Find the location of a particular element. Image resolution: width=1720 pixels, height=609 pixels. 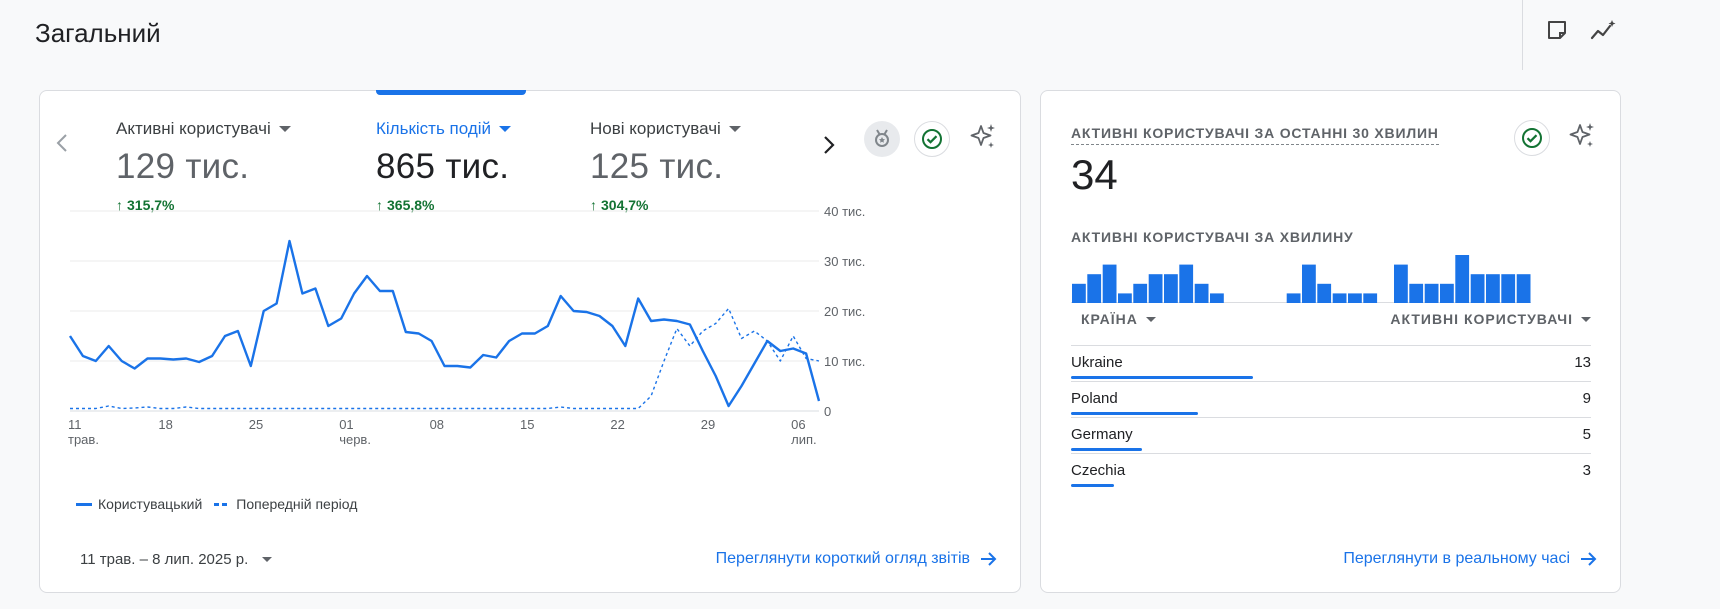

sparkle-insights-icon is located at coordinates (1582, 136).